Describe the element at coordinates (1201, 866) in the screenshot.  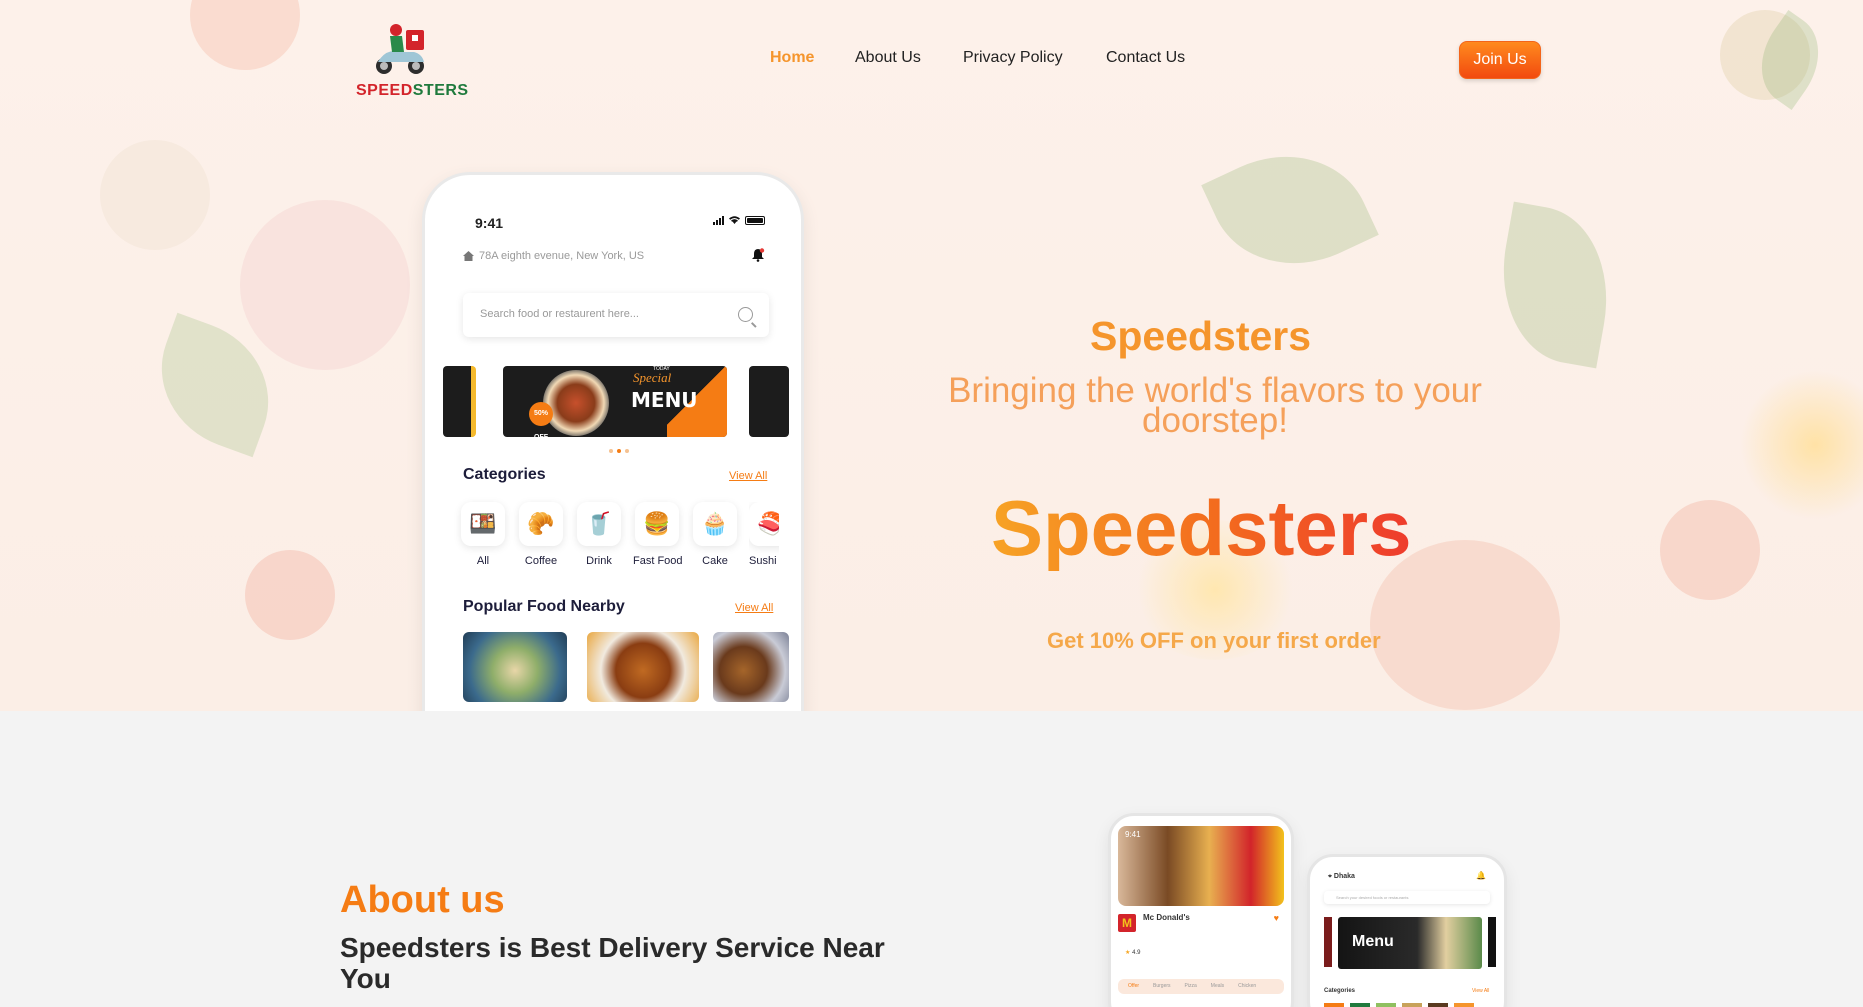
I see `restaurant-cover-image` at that location.